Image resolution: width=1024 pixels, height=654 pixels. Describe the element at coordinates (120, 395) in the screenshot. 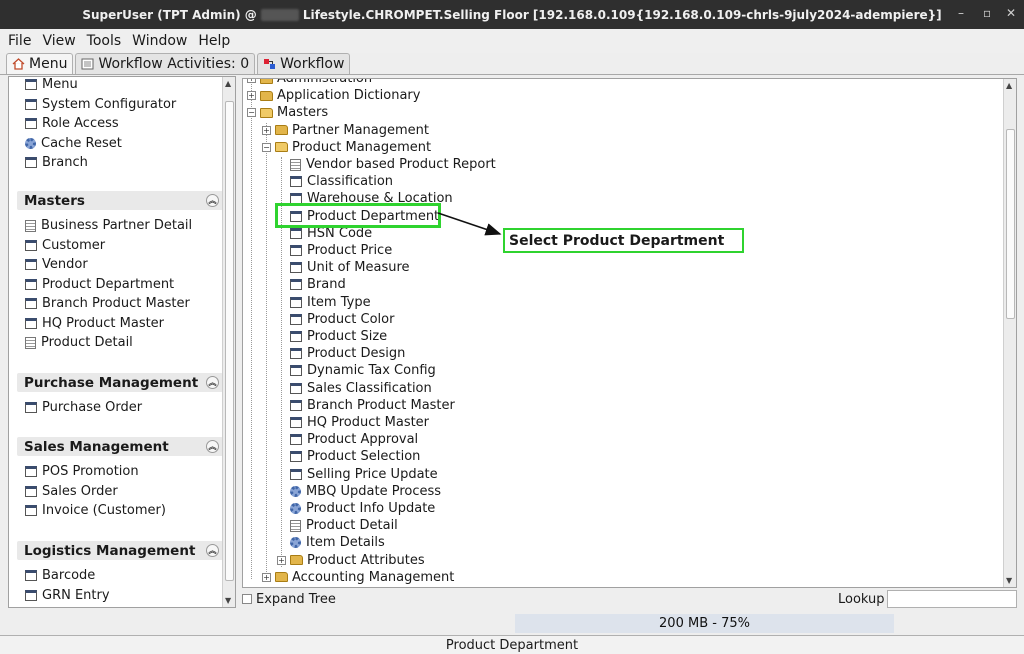

I see `section-purchase-management: Purchase Management ︽ Purchase Order` at that location.